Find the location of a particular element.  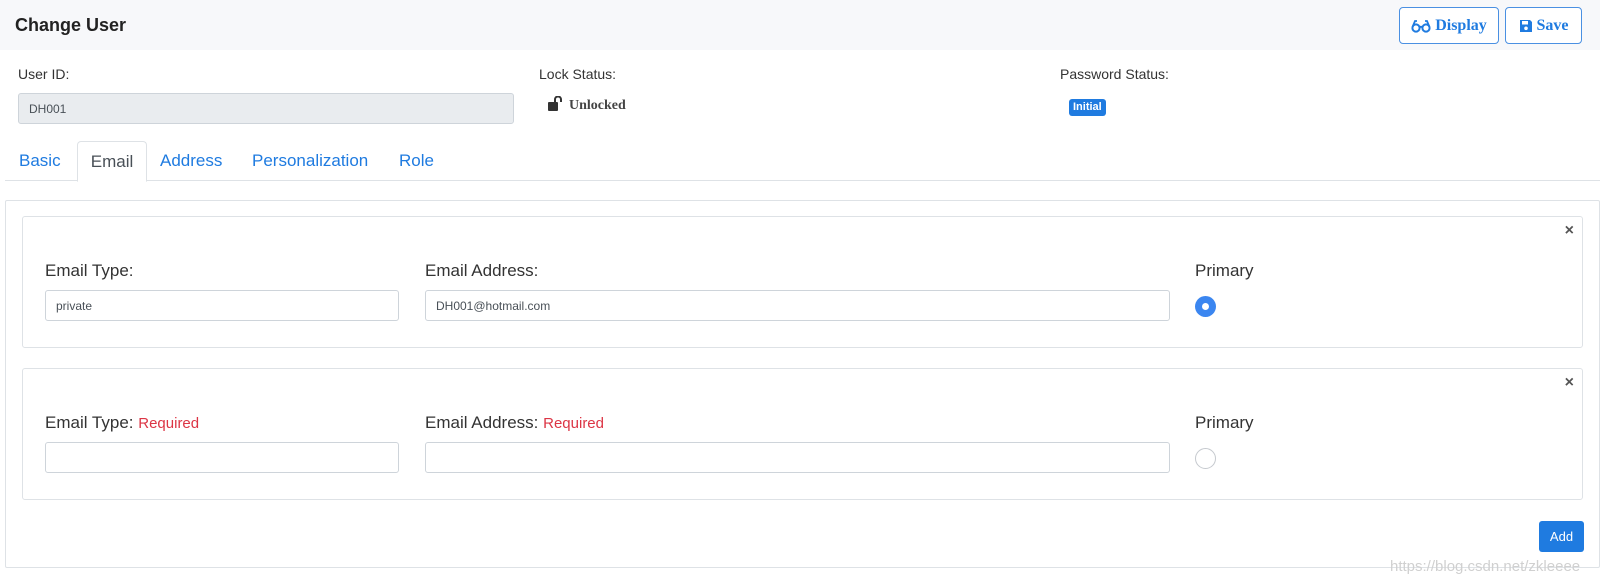

page-title: Change User is located at coordinates (71, 25).